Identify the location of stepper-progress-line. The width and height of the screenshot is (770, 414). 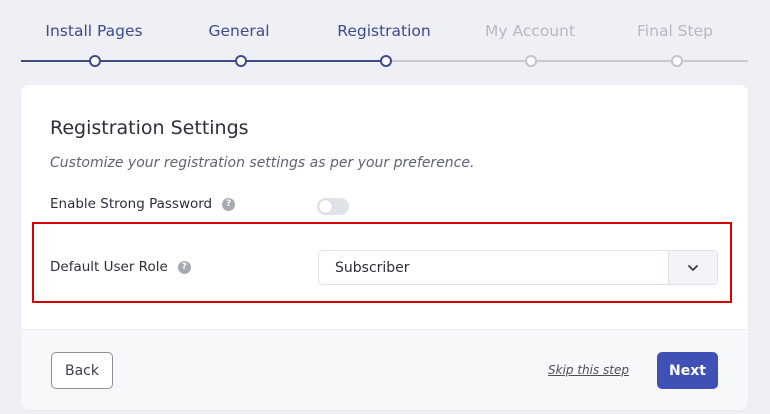
(203, 61).